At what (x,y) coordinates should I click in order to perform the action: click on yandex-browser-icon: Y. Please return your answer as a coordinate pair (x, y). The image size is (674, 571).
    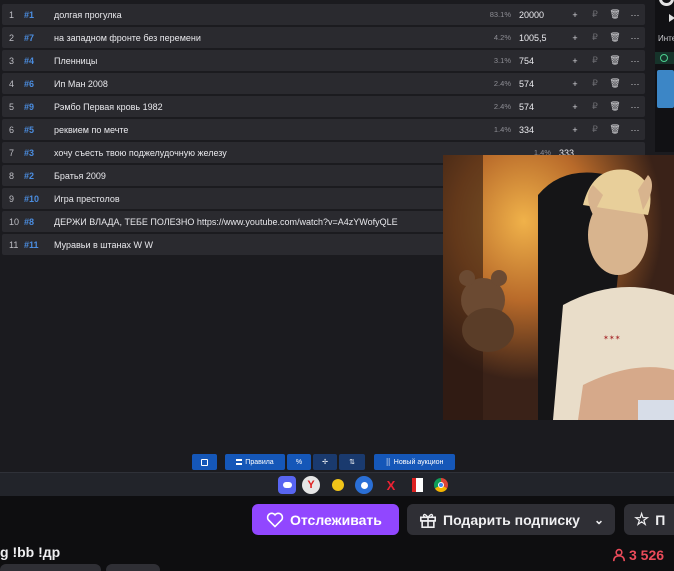
    Looking at the image, I should click on (311, 485).